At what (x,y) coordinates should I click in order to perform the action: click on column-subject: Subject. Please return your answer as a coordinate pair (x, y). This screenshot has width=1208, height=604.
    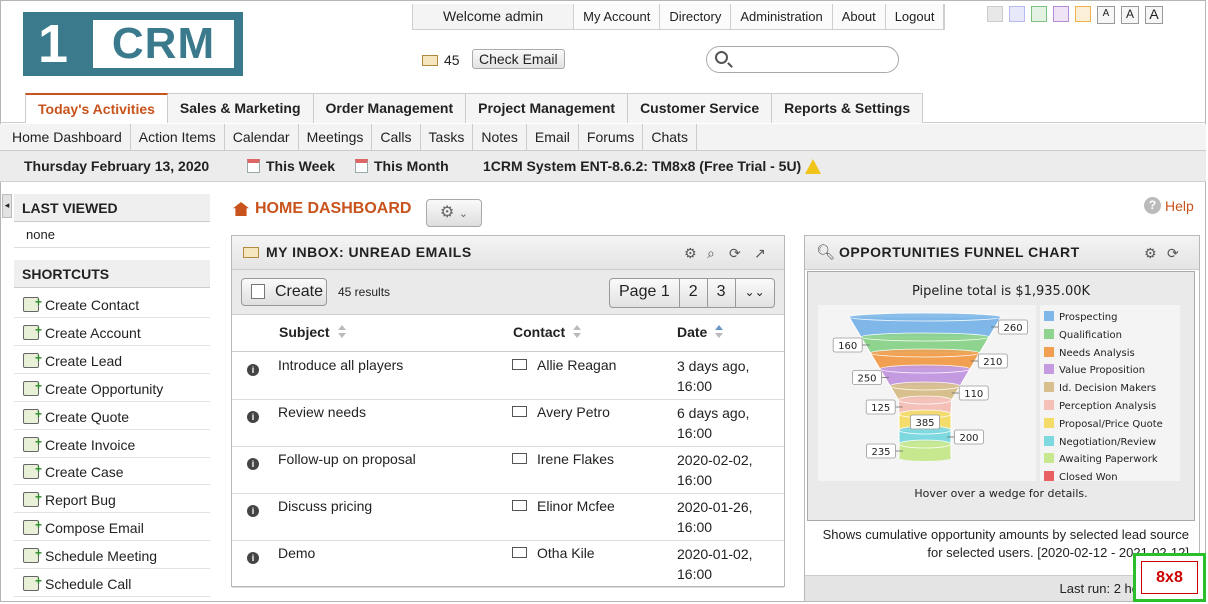
    Looking at the image, I should click on (313, 332).